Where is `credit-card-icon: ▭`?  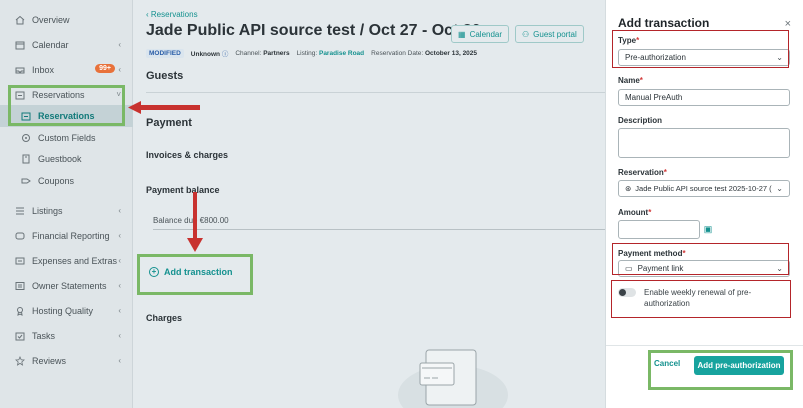
credit-card-icon: ▭ is located at coordinates (629, 268).